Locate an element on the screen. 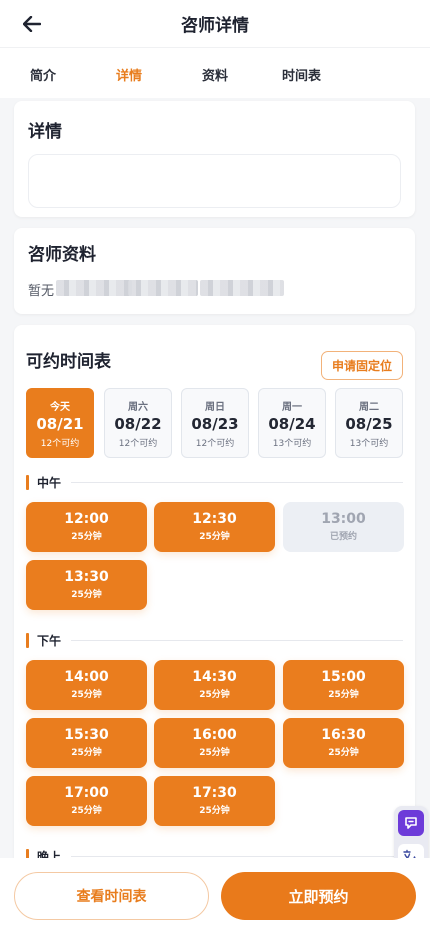 The width and height of the screenshot is (430, 932). back-button is located at coordinates (32, 24).